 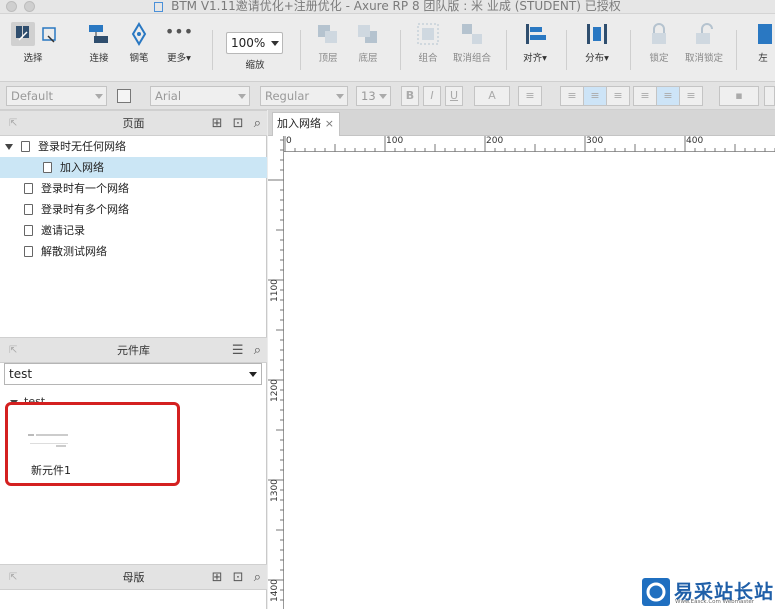 I want to click on unlock-button: 取消锁定, so click(x=704, y=43).